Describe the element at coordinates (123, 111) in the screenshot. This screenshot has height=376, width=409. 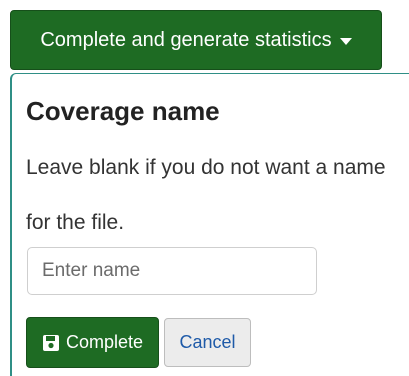
I see `popover-title: Coverage name` at that location.